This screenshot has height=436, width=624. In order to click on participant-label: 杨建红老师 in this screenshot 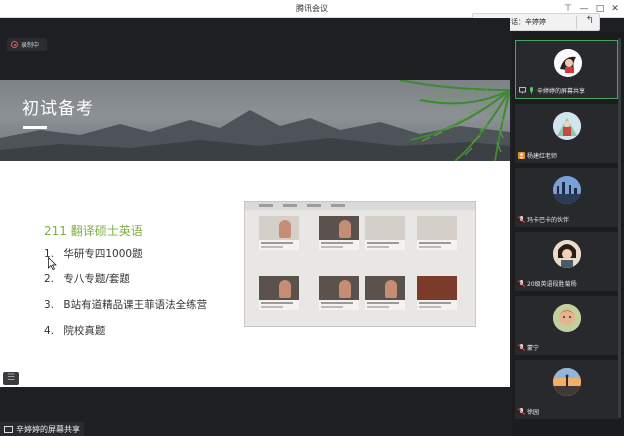, I will do `click(537, 155)`.